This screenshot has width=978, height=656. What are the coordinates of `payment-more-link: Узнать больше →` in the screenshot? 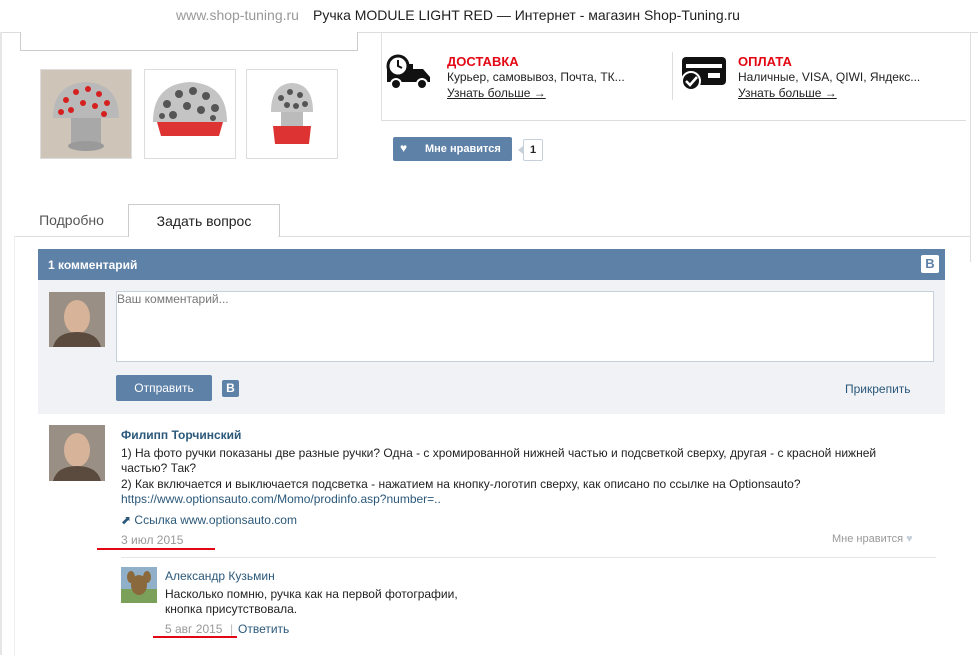 It's located at (787, 93).